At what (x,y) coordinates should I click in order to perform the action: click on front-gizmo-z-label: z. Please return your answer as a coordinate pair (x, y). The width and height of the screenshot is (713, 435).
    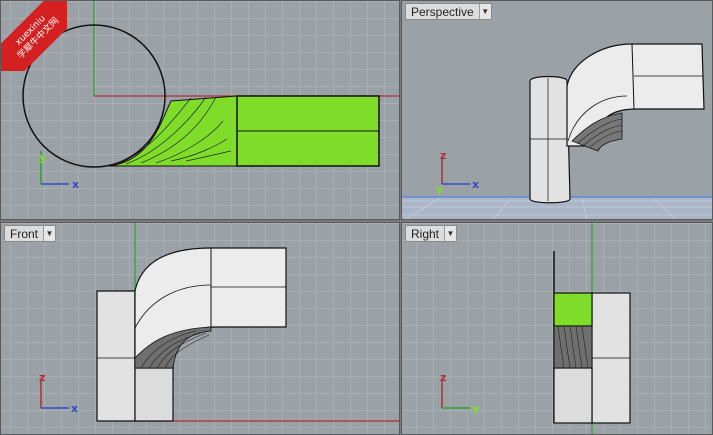
    Looking at the image, I should click on (42, 377).